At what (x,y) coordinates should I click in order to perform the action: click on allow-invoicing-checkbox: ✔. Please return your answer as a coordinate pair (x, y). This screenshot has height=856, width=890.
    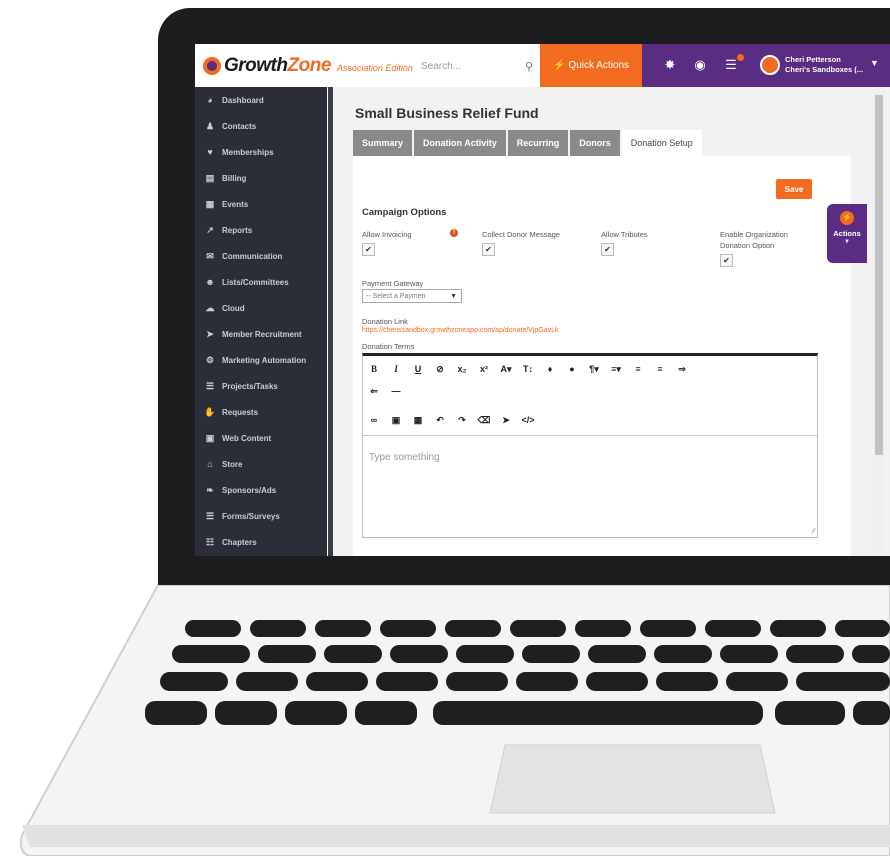
    Looking at the image, I should click on (368, 249).